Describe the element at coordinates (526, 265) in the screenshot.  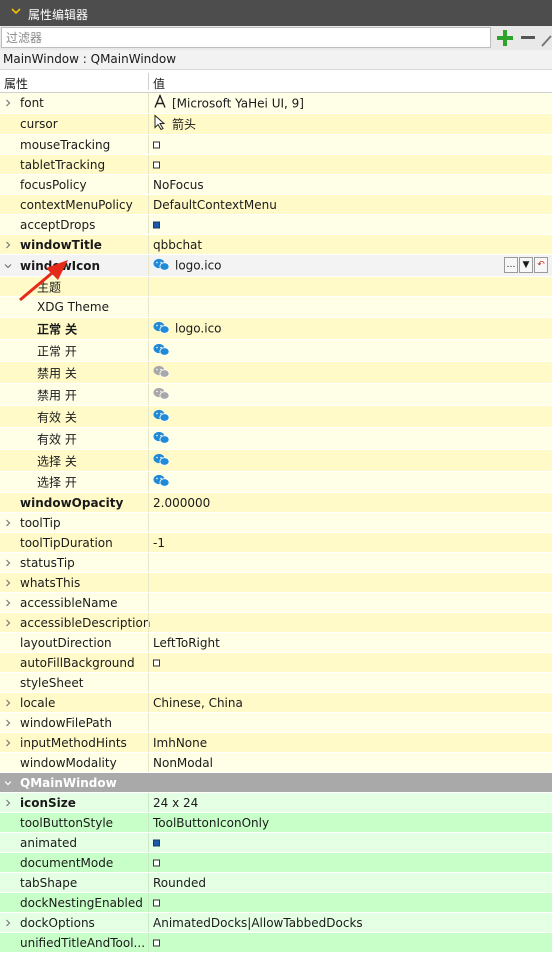
I see `dropdown-button: ▼` at that location.